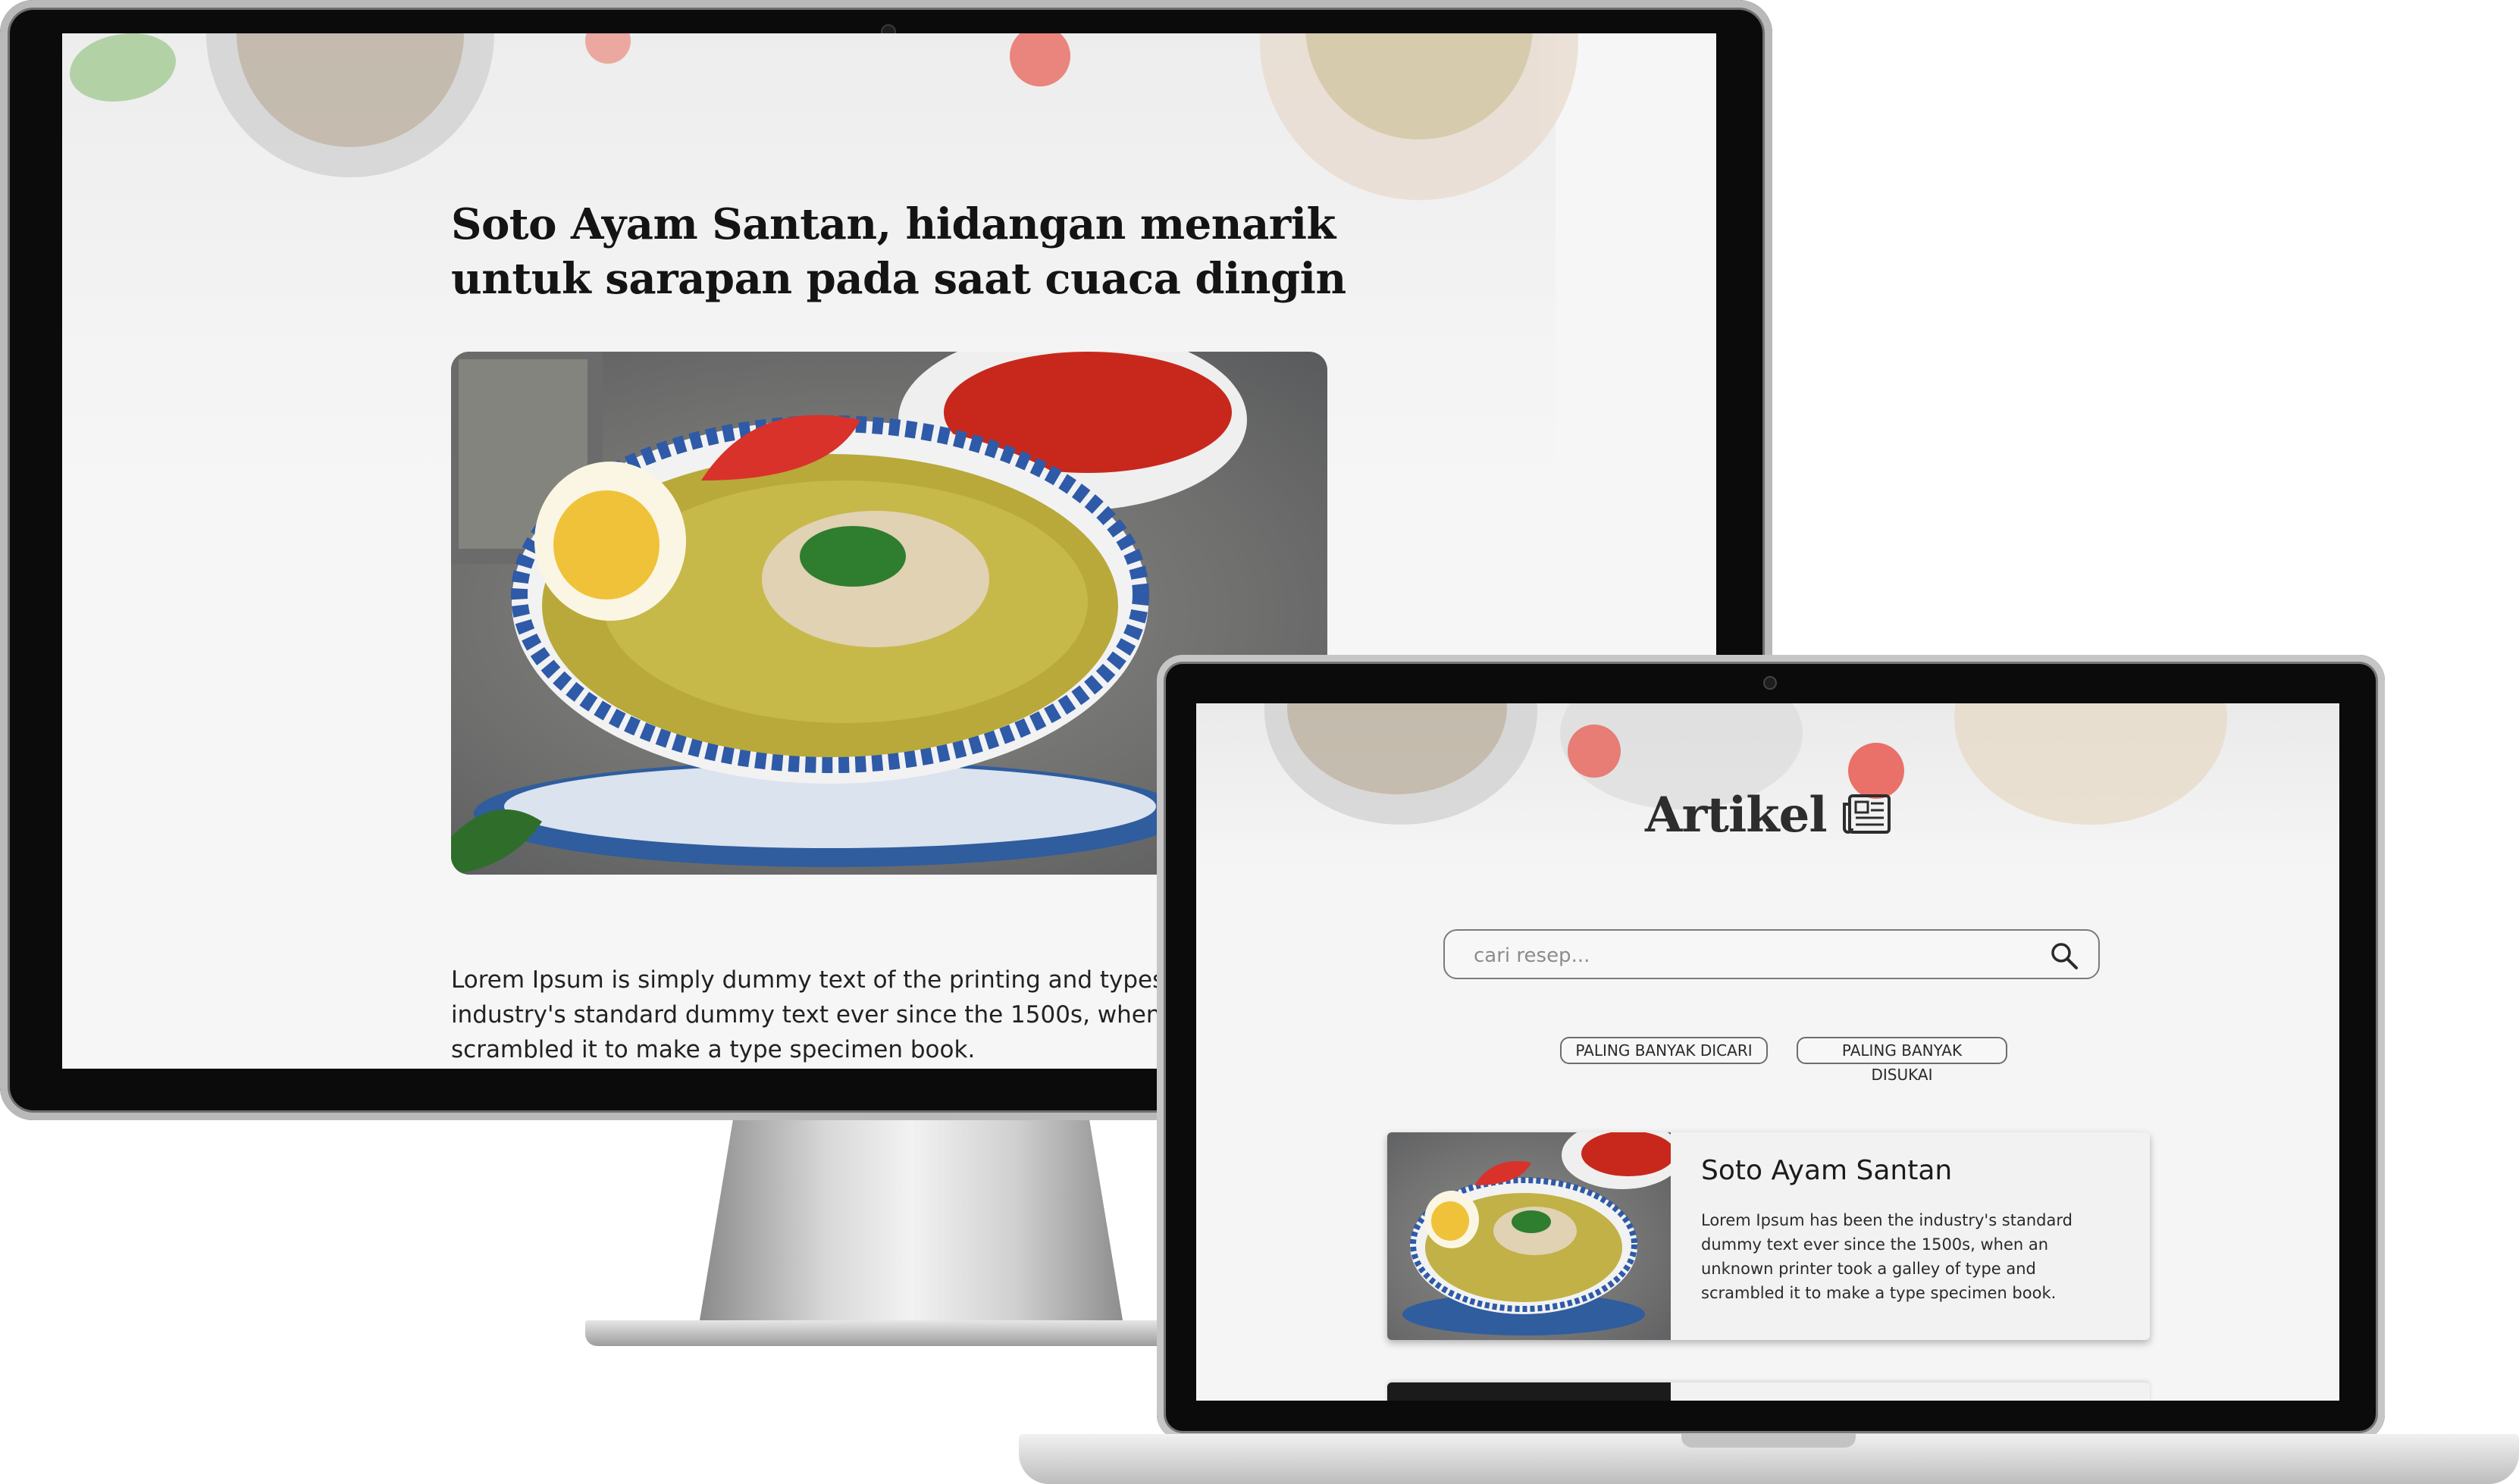  I want to click on filter-most-liked-button: PALING BANYAK DISUKAI, so click(1902, 1060).